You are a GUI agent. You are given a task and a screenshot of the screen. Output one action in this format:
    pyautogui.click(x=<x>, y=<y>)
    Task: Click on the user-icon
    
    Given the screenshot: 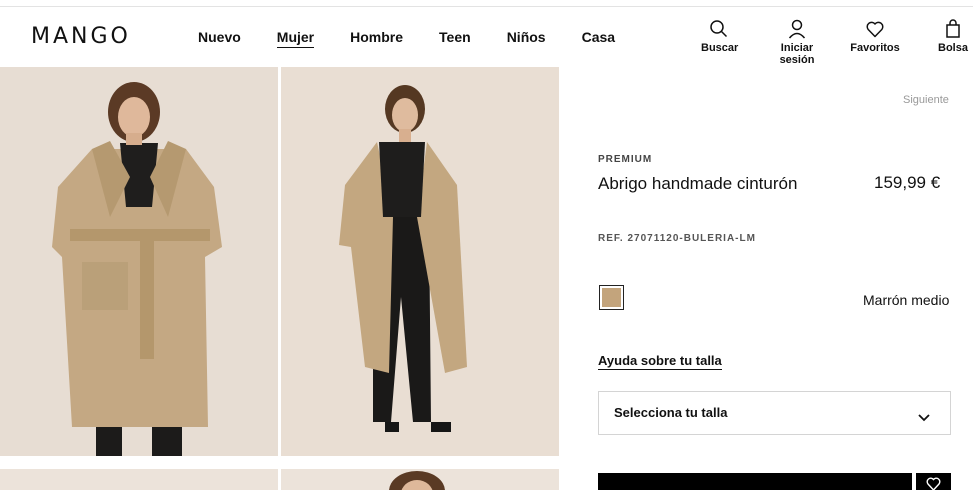 What is the action you would take?
    pyautogui.click(x=797, y=30)
    